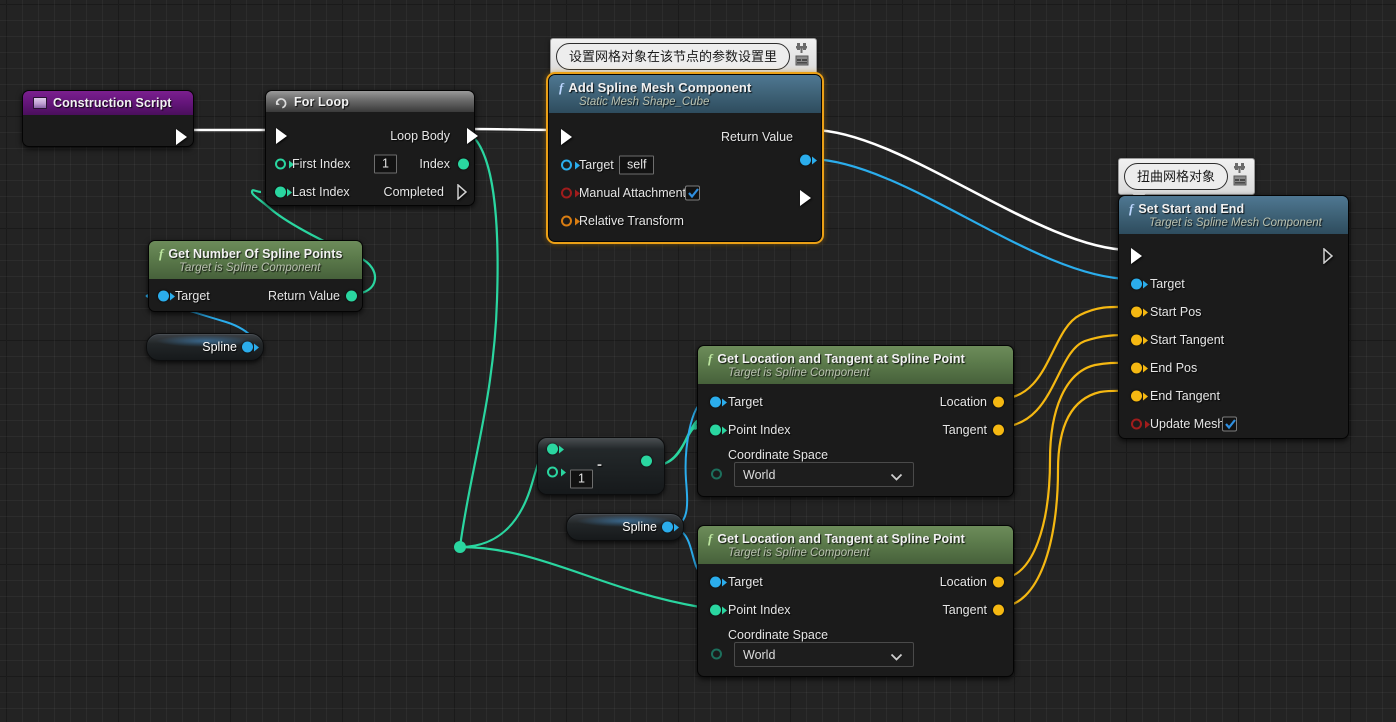  I want to click on pin-point-index-glt1, so click(715, 430).